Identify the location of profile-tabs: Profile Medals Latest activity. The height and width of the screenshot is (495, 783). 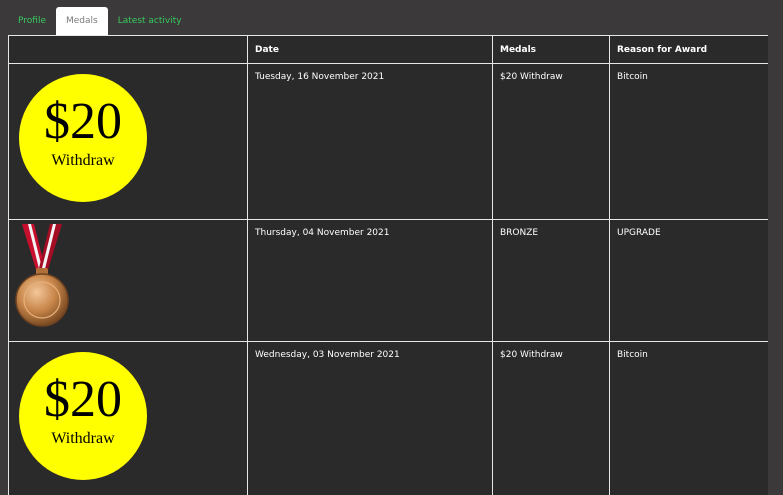
(100, 21).